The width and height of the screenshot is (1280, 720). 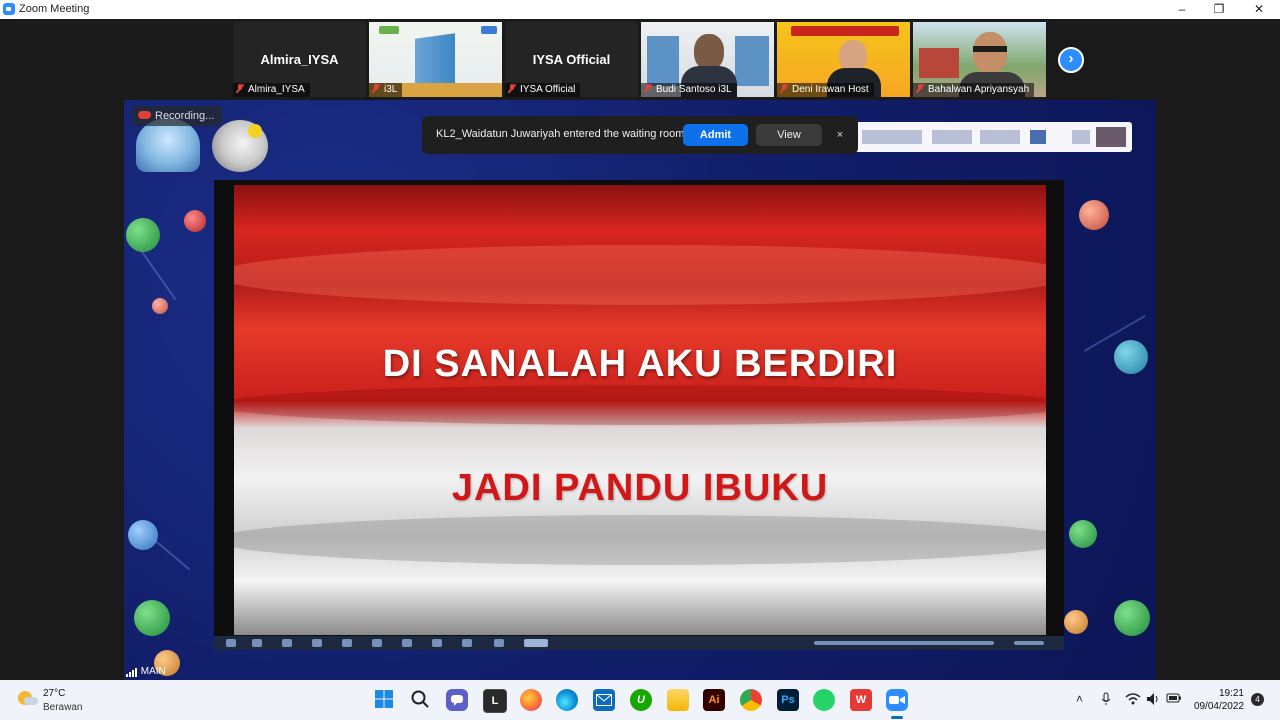 I want to click on participant-name-bar: Budi Santoso i3L, so click(x=689, y=90).